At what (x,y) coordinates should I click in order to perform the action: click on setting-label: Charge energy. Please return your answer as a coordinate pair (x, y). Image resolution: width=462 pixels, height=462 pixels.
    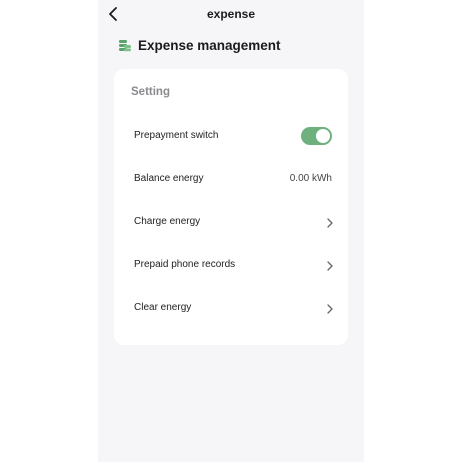
    Looking at the image, I should click on (167, 221).